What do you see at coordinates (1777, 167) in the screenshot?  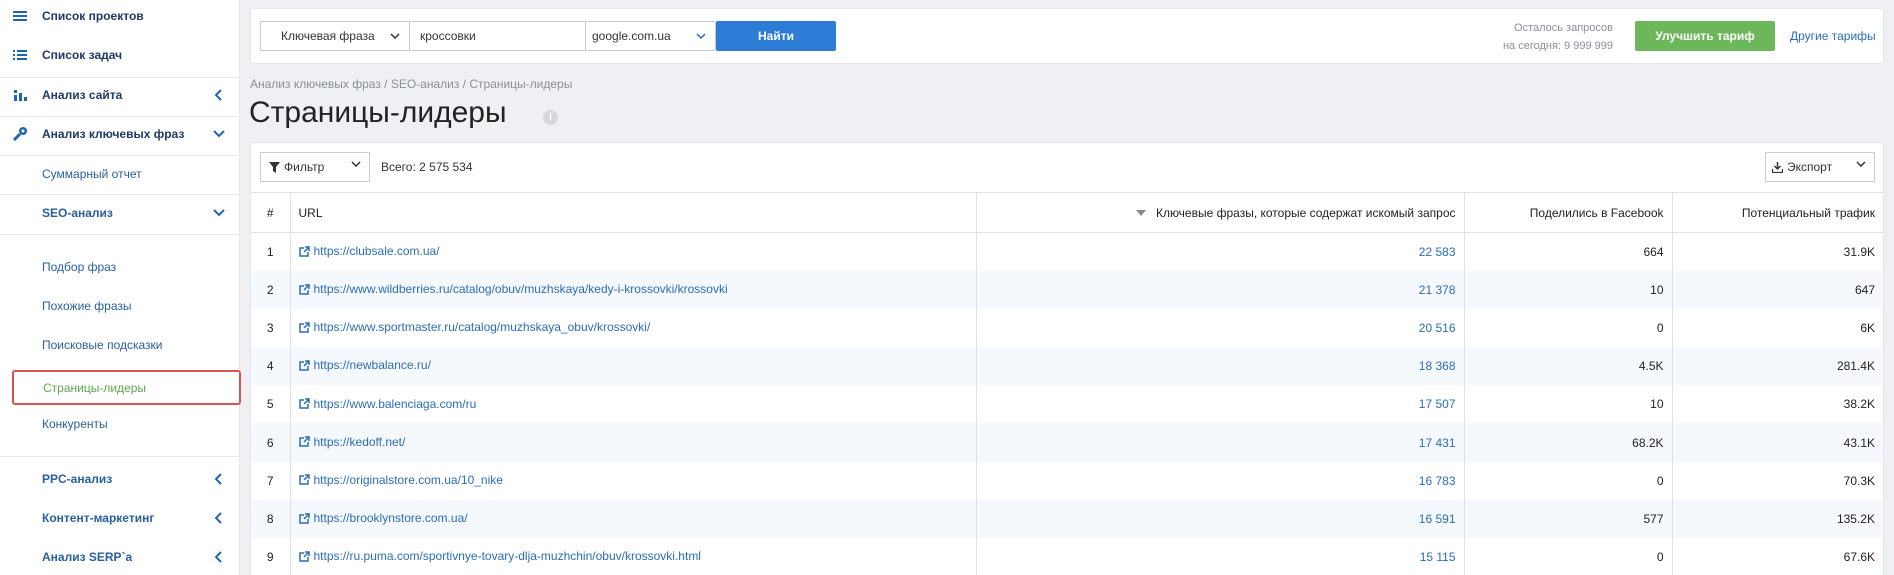 I see `download-icon` at bounding box center [1777, 167].